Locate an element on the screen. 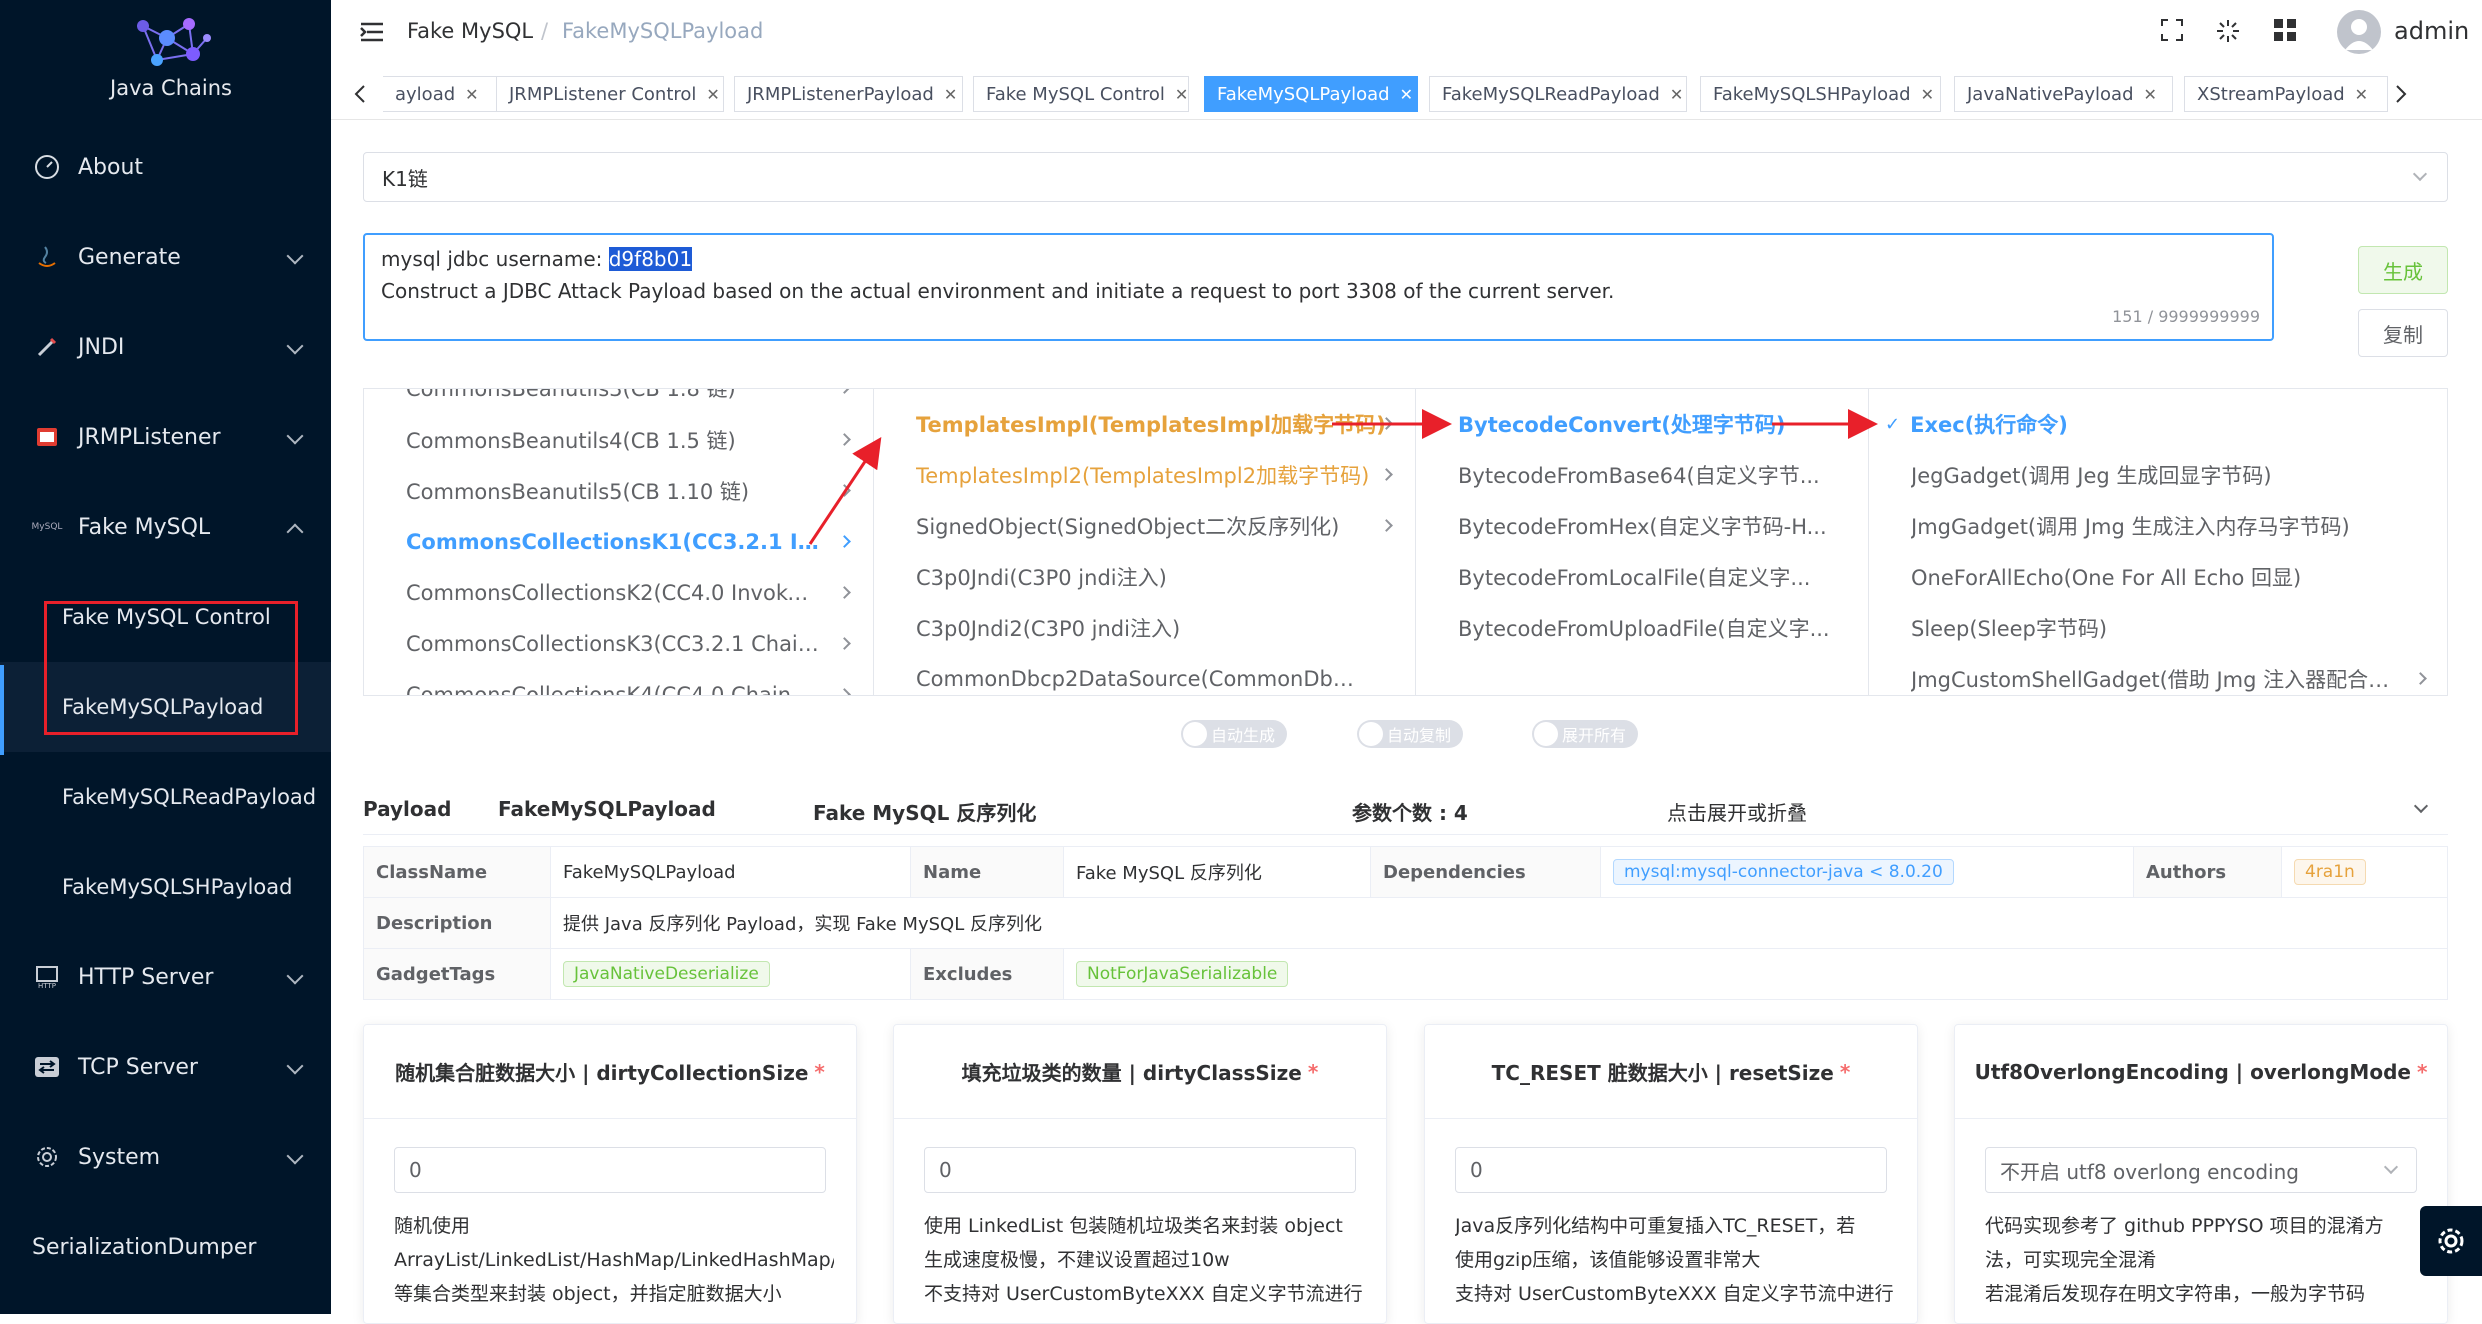 This screenshot has height=1324, width=2482. copy-button: 复制 is located at coordinates (2403, 333).